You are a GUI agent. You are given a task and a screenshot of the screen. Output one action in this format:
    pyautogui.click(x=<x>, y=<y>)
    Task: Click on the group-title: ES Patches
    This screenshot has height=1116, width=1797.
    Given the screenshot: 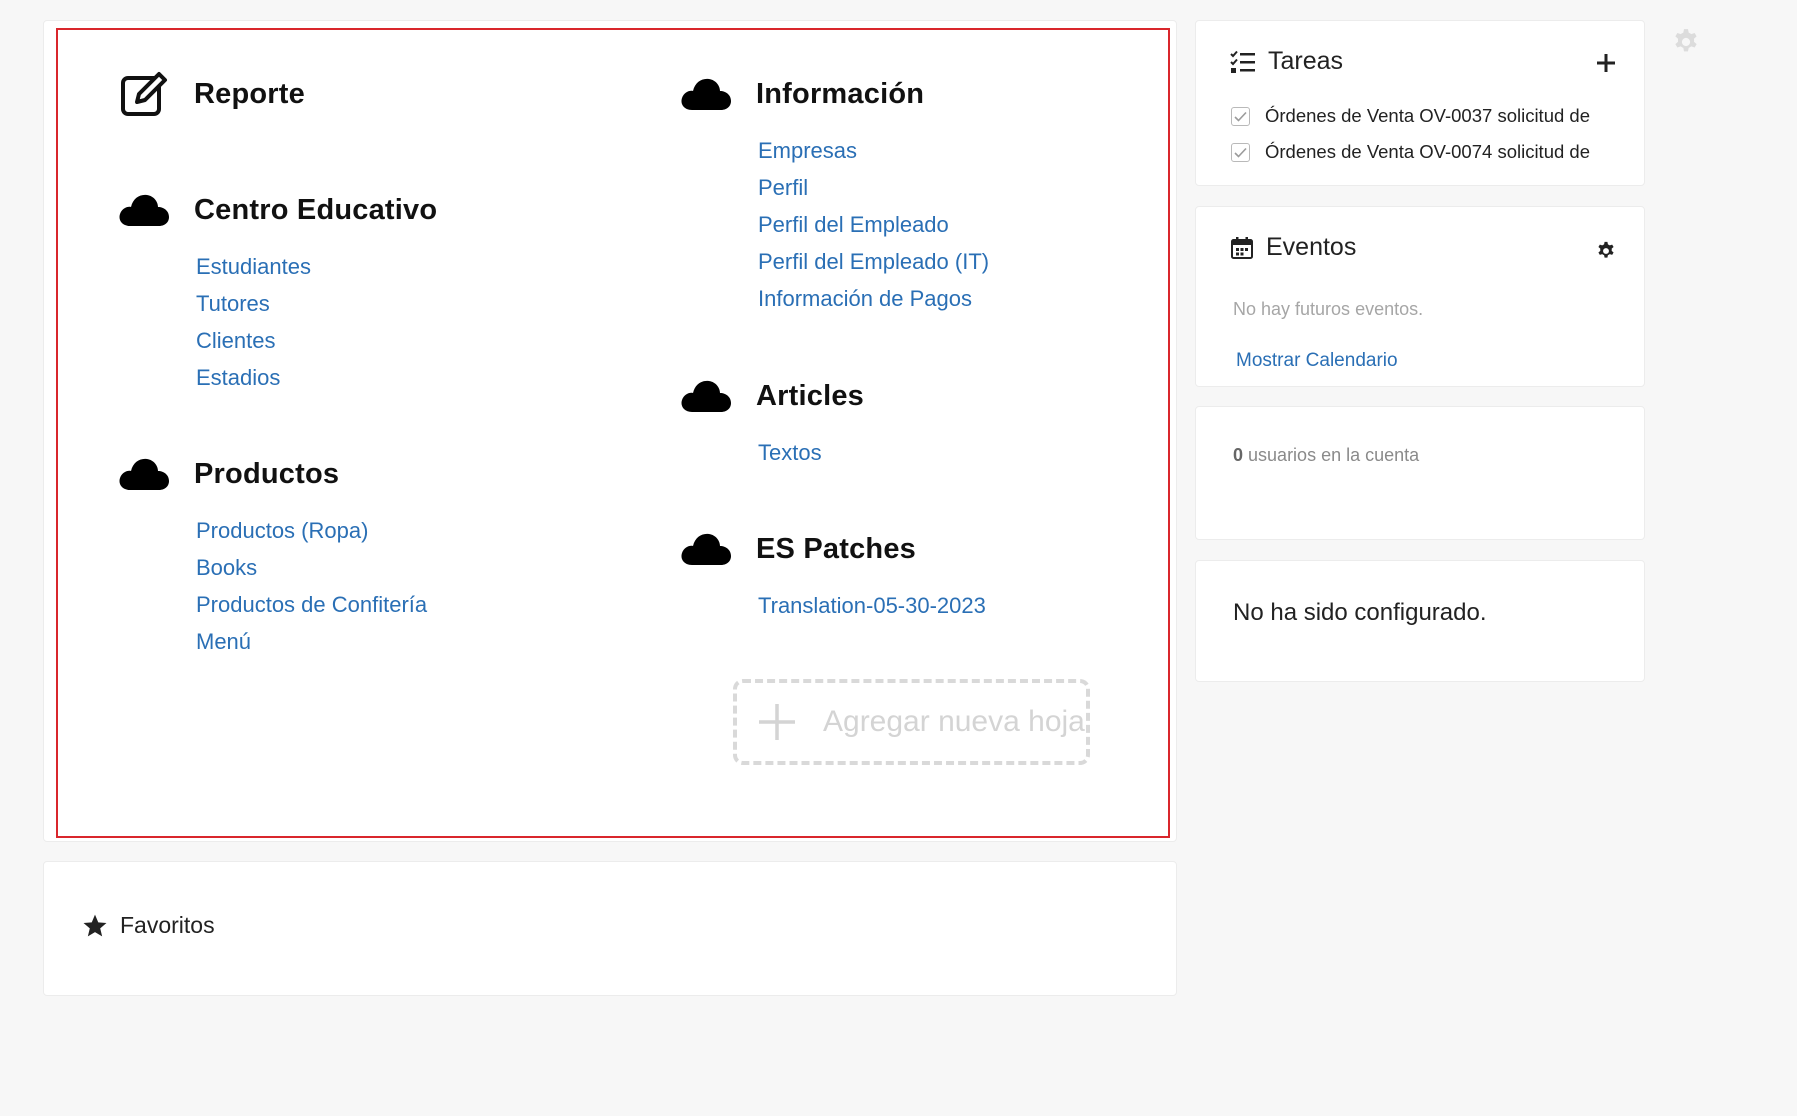 What is the action you would take?
    pyautogui.click(x=836, y=549)
    